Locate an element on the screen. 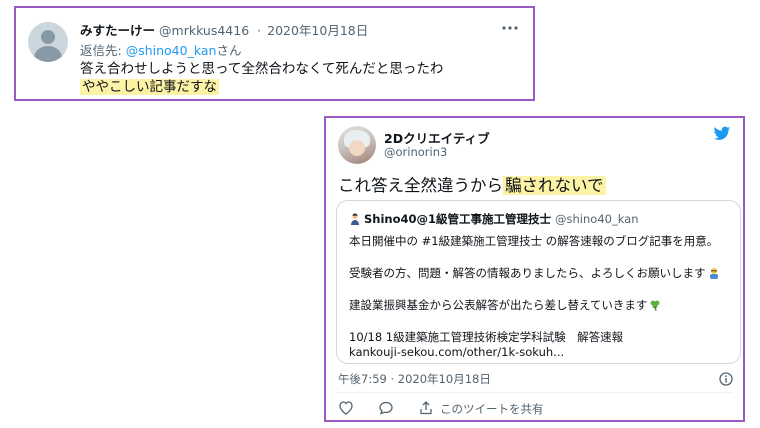 The image size is (760, 428). avatar-face-shape is located at coordinates (357, 148).